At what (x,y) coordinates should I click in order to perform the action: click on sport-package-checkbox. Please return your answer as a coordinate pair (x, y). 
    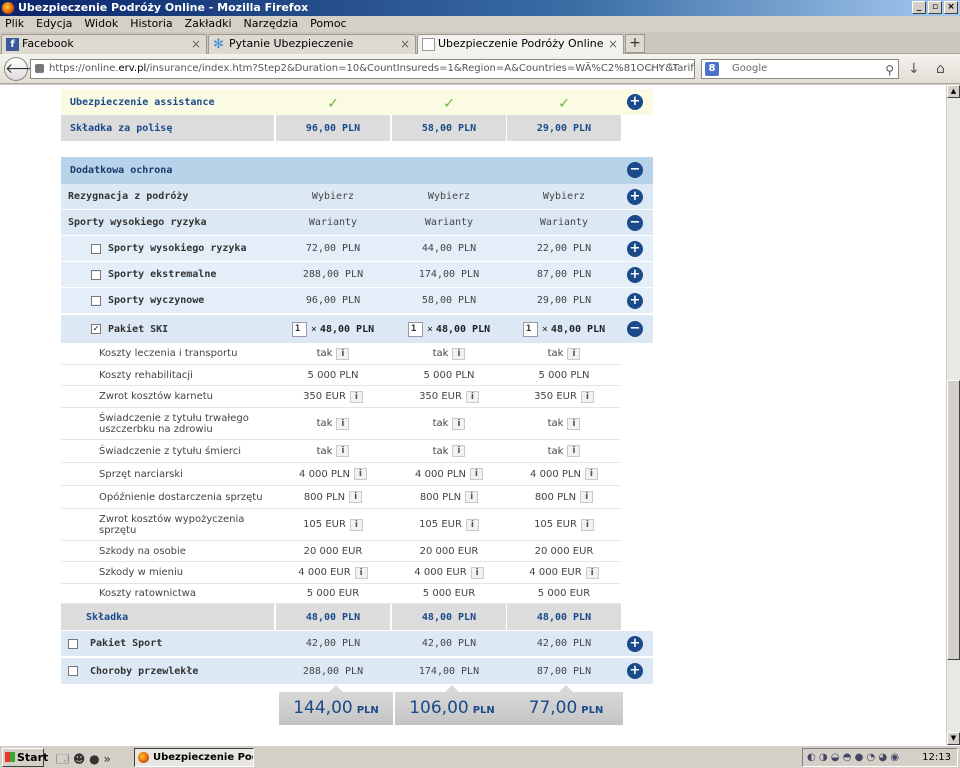
    Looking at the image, I should click on (73, 643).